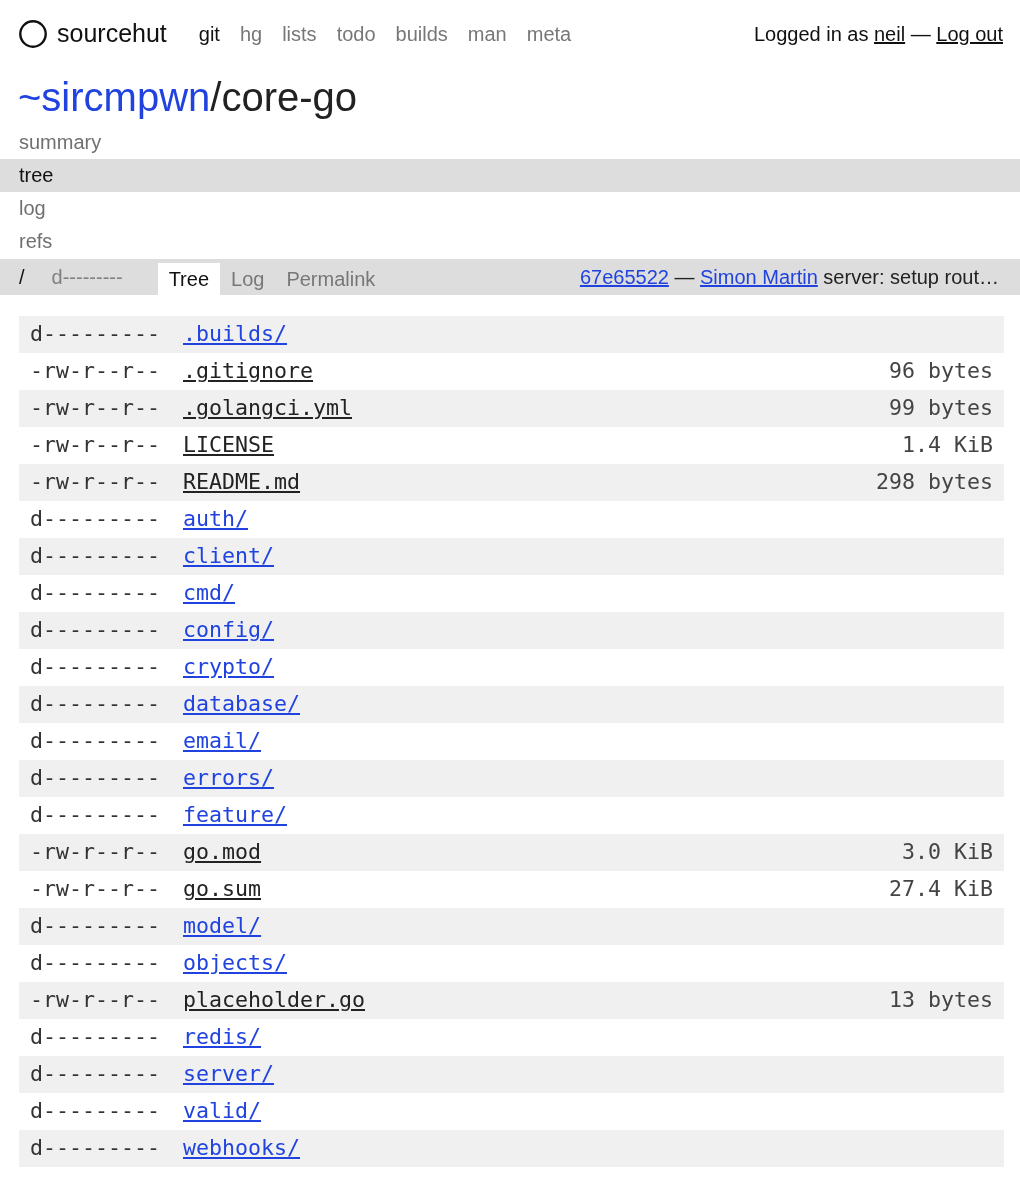  Describe the element at coordinates (235, 963) in the screenshot. I see `directory-link: objects/` at that location.